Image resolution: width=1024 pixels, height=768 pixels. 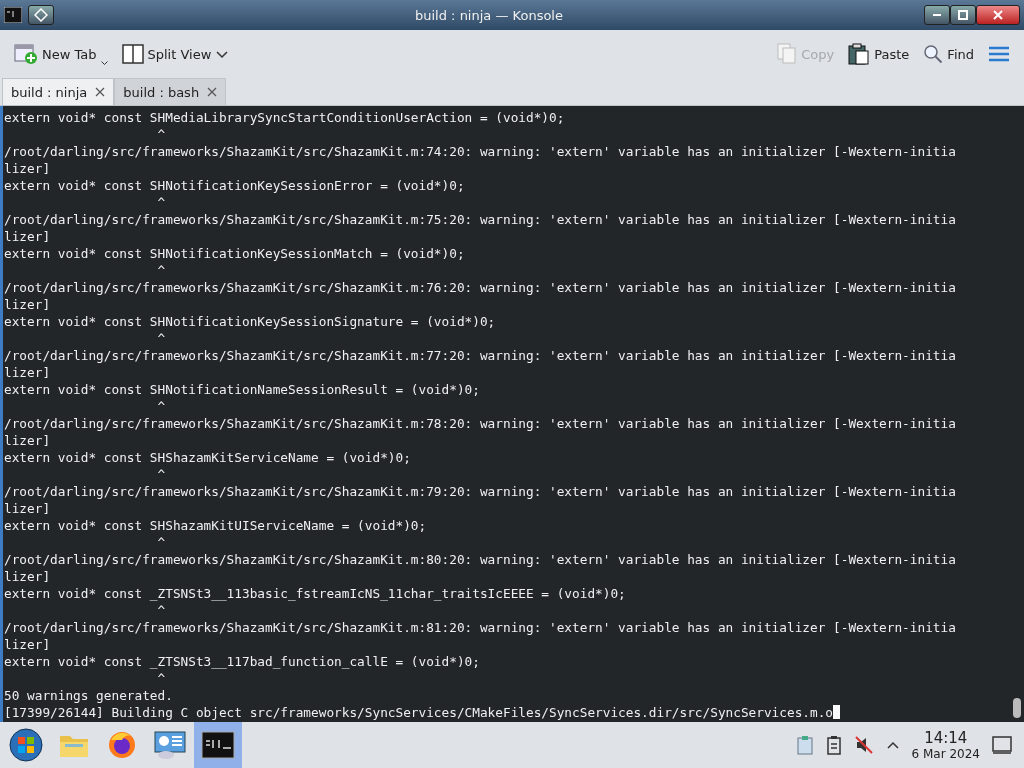 What do you see at coordinates (999, 54) in the screenshot?
I see `menu-icon` at bounding box center [999, 54].